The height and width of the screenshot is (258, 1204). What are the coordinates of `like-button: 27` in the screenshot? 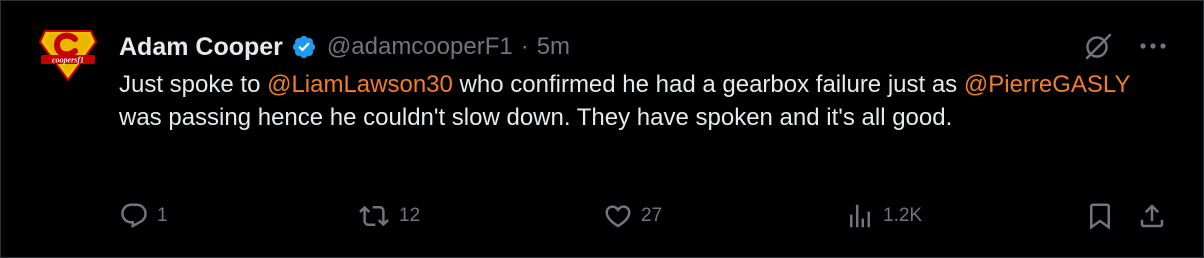 It's located at (632, 216).